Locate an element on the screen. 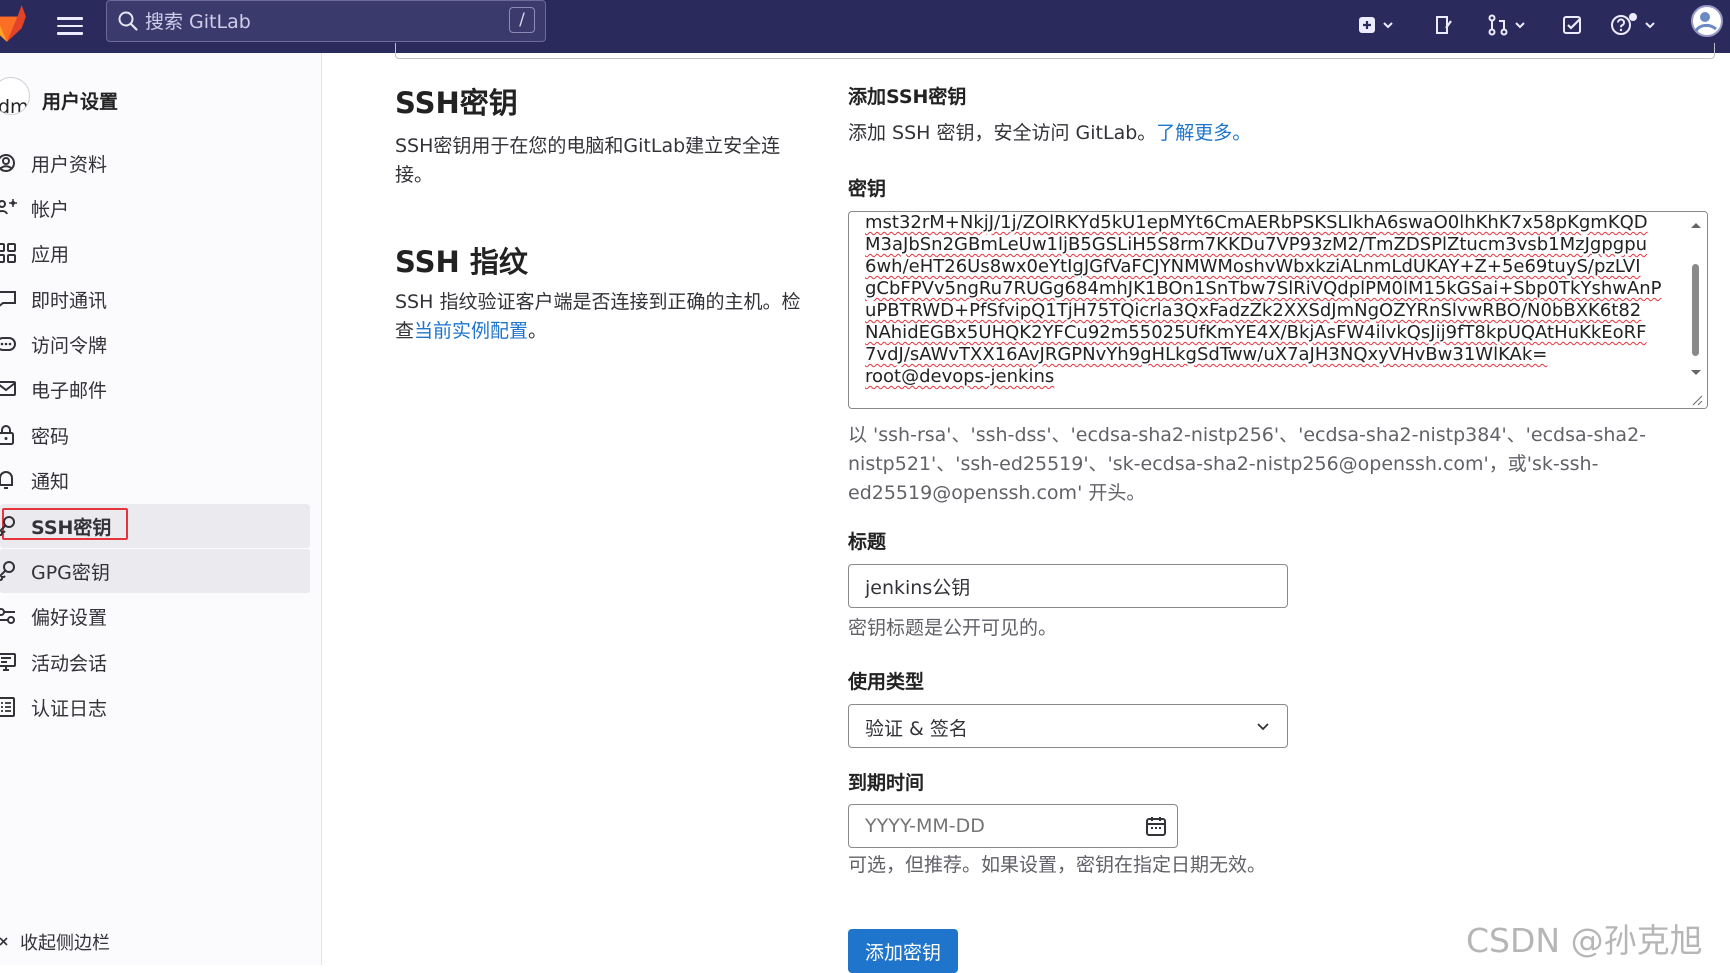  log-icon is located at coordinates (7, 707).